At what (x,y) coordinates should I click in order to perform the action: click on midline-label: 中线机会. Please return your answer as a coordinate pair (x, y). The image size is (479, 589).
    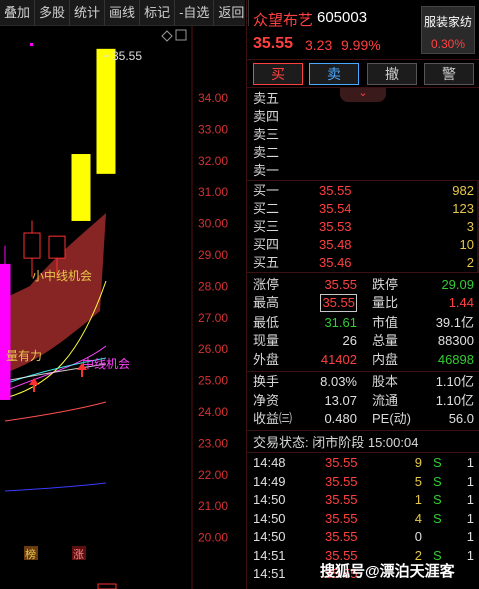
    Looking at the image, I should click on (106, 363).